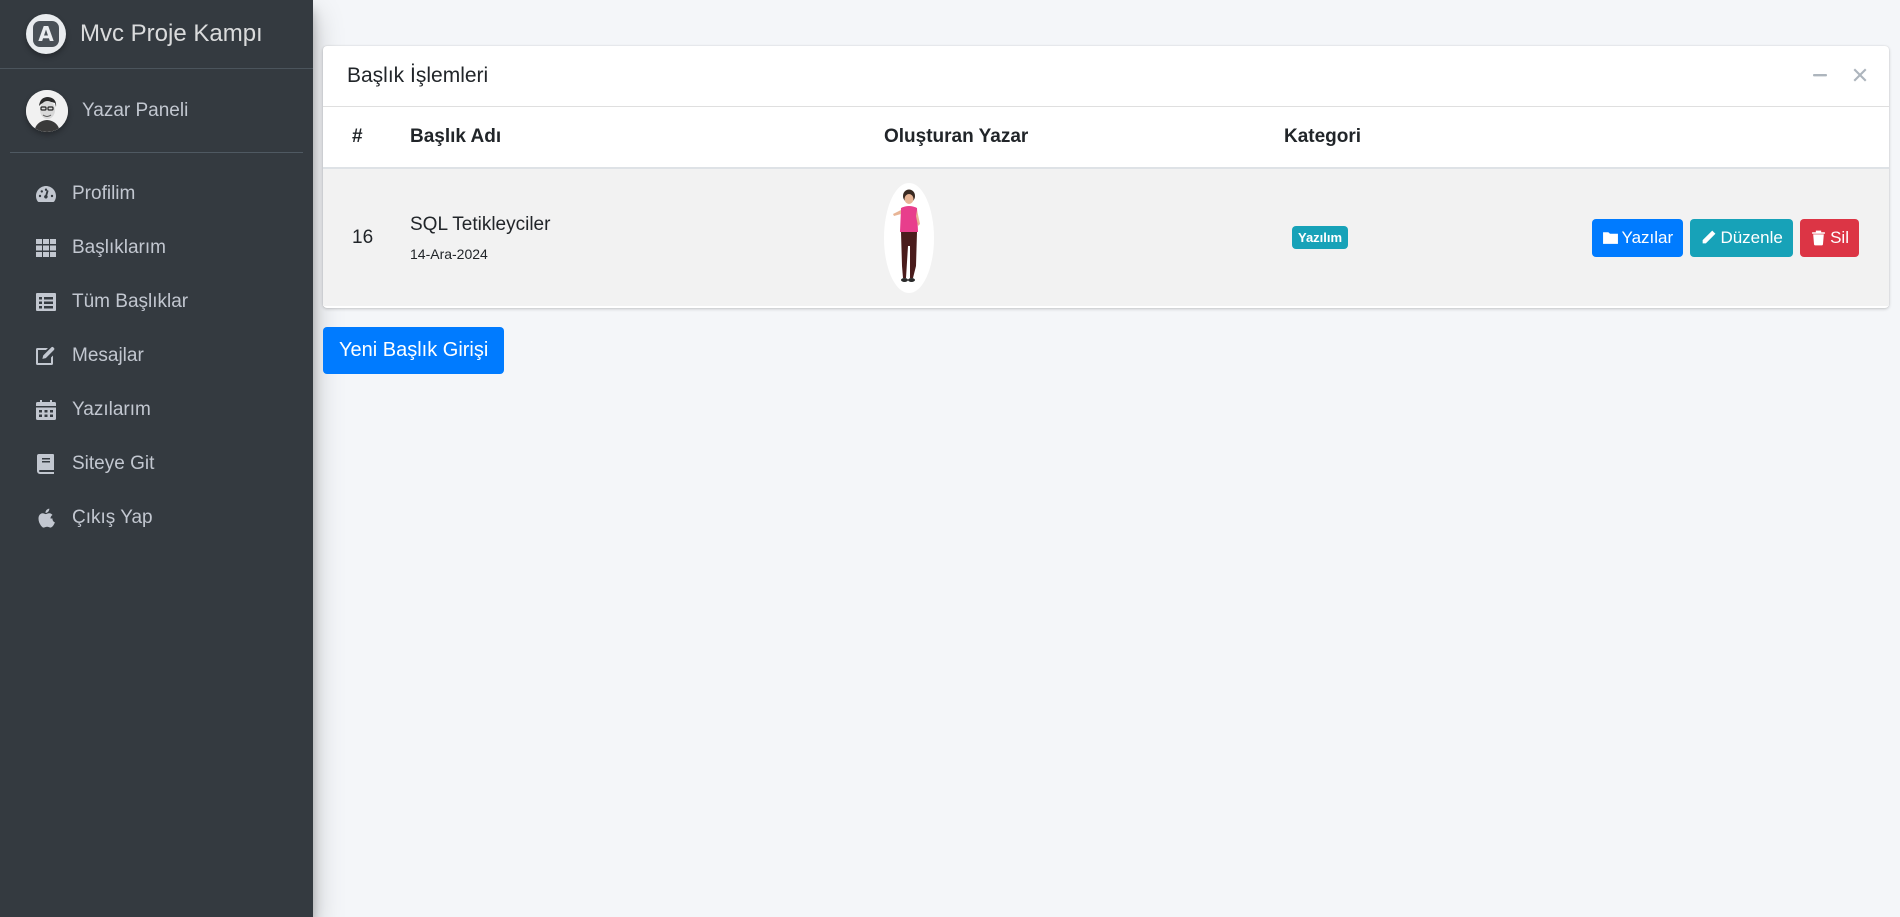  What do you see at coordinates (46, 34) in the screenshot?
I see `brand-logo: A` at bounding box center [46, 34].